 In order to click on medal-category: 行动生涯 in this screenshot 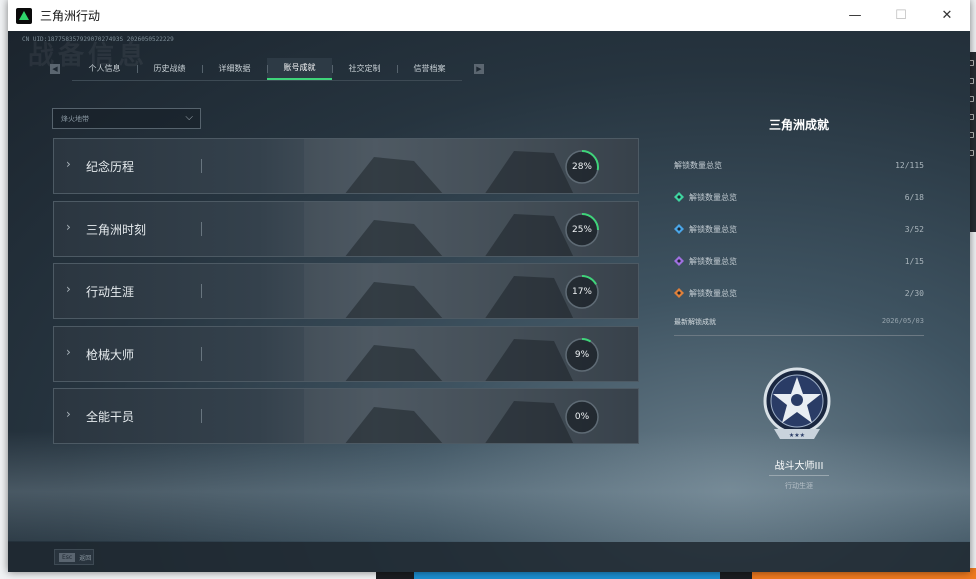, I will do `click(799, 486)`.